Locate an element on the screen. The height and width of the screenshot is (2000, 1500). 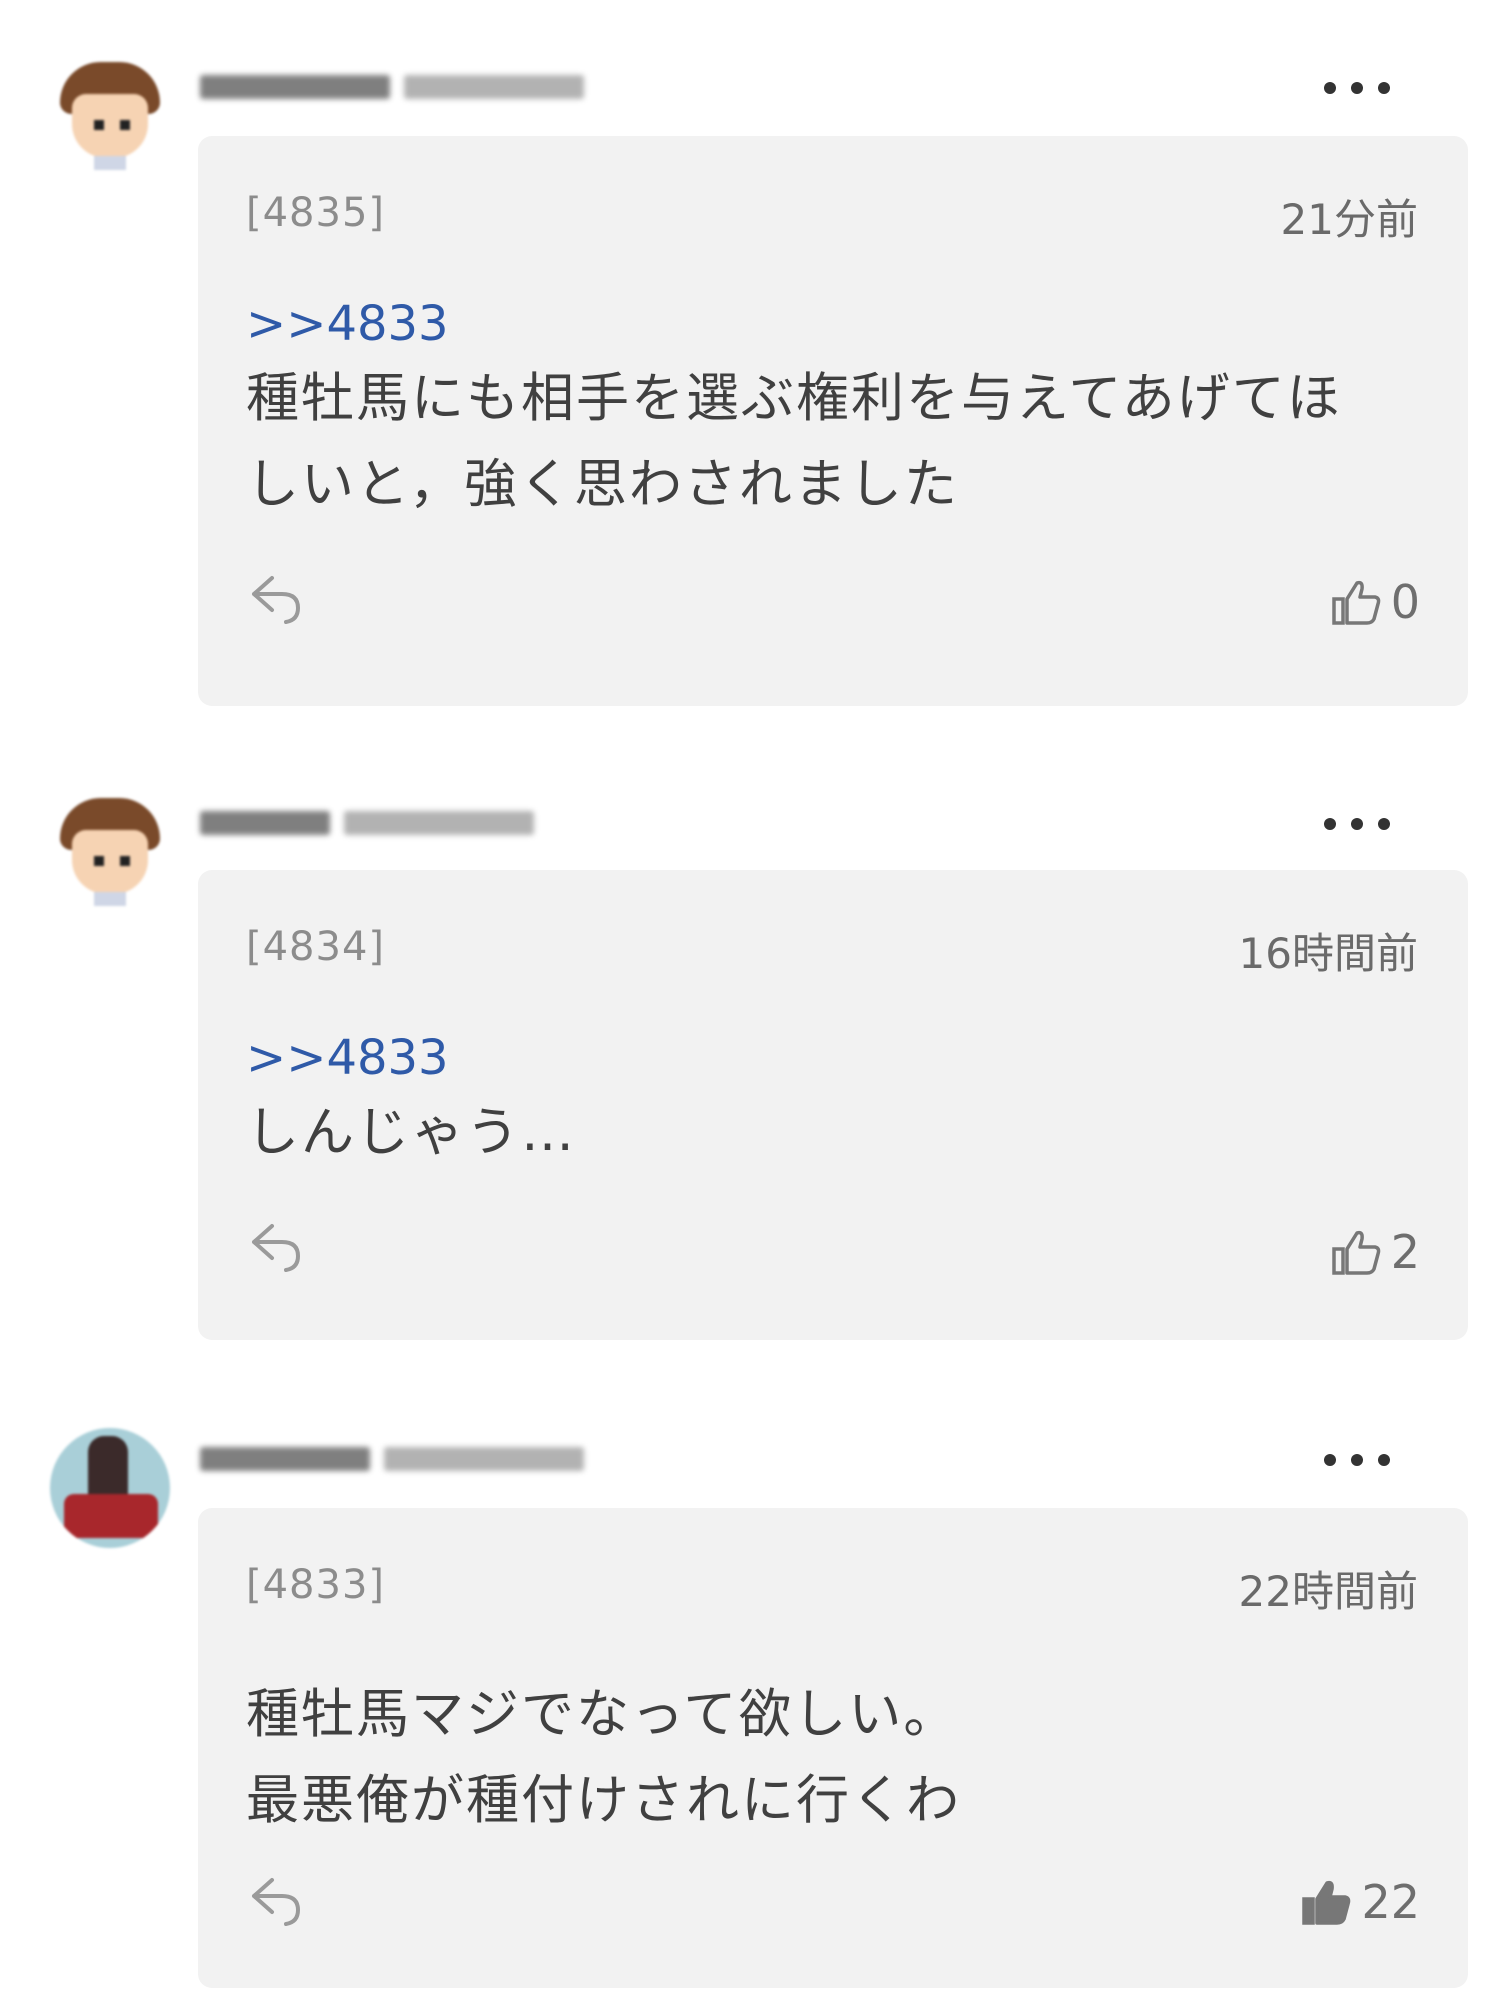
comment-timestamp: 16時間前 is located at coordinates (1328, 953).